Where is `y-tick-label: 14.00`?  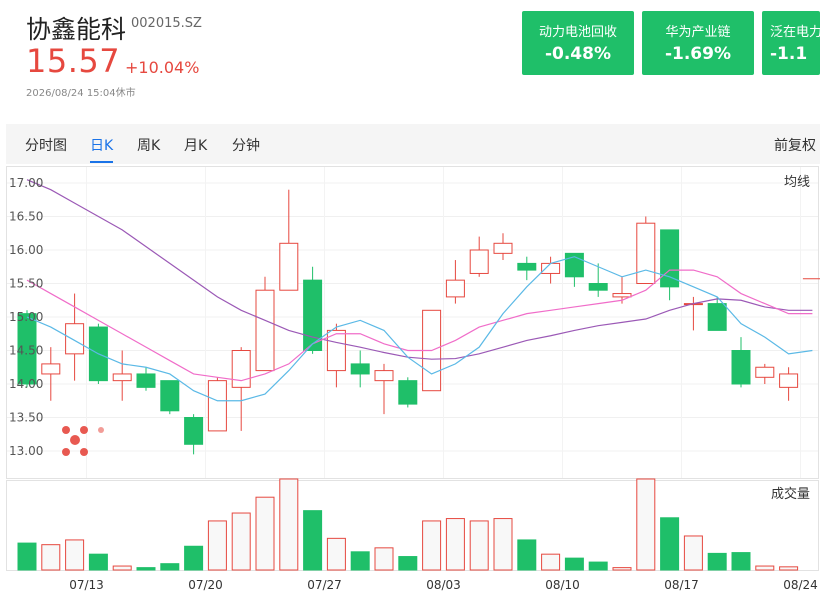 y-tick-label: 14.00 is located at coordinates (26, 384).